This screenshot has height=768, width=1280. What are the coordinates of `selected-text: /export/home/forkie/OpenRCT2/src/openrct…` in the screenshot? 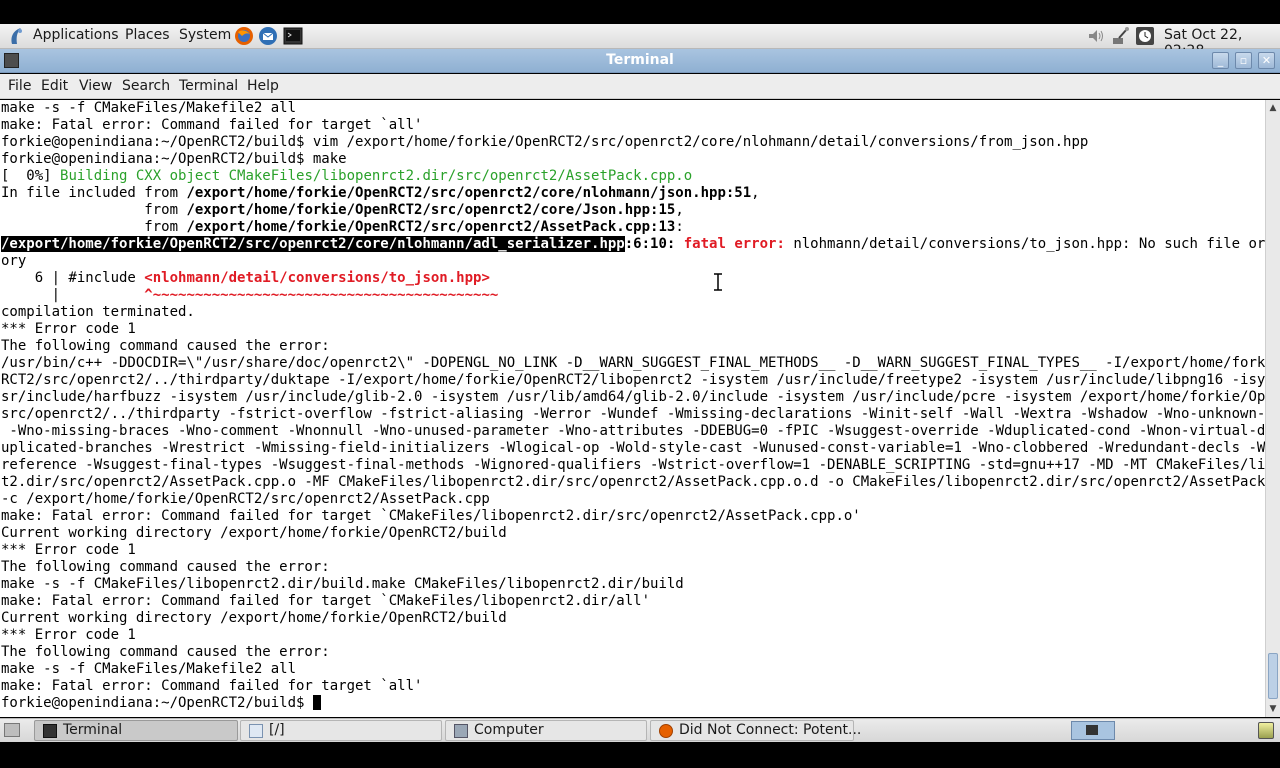 It's located at (313, 244).